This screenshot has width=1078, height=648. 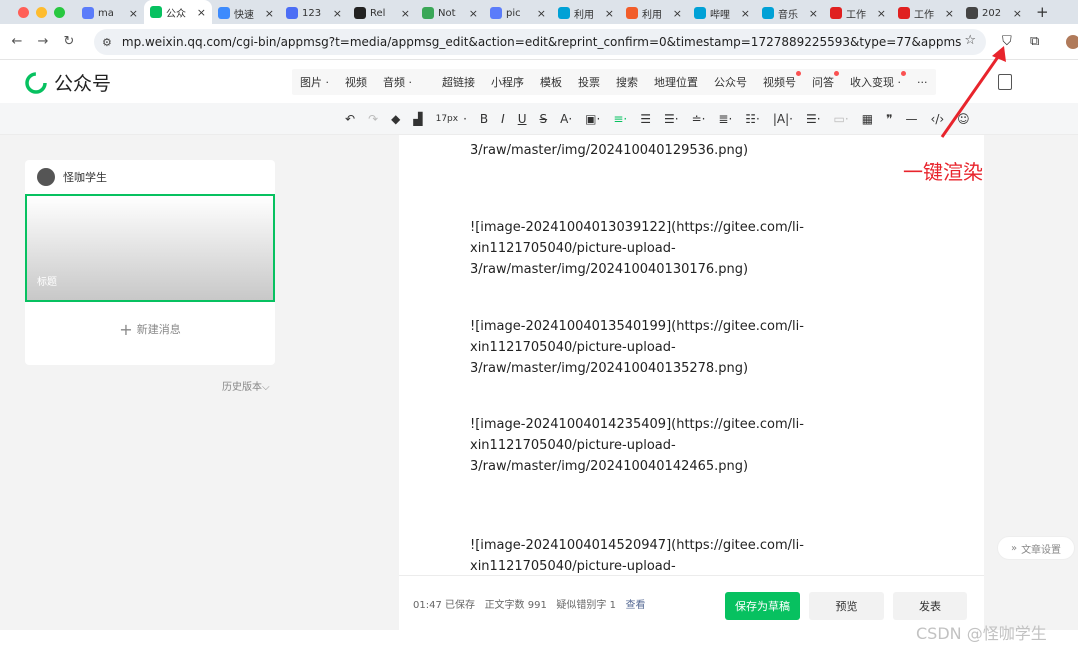 I want to click on undo-icon: ↶, so click(x=350, y=119).